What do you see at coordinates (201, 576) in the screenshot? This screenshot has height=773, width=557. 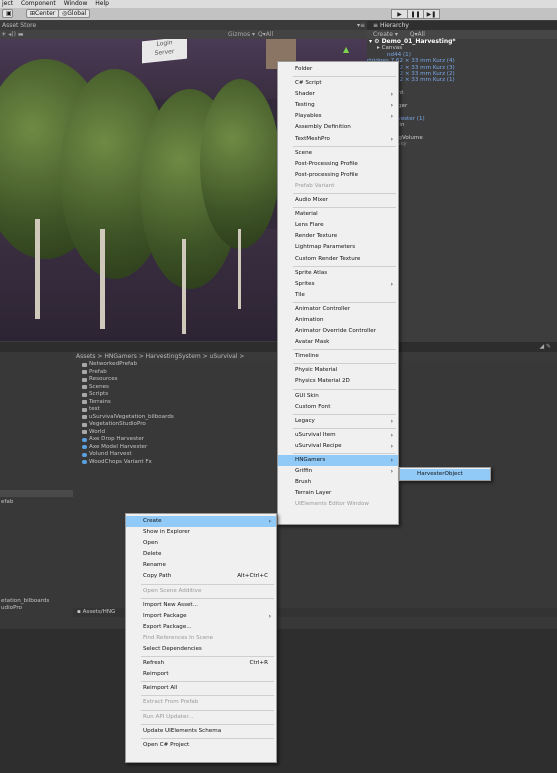 I see `menu-item-copy-path: Copy Path Alt+Ctrl+C` at bounding box center [201, 576].